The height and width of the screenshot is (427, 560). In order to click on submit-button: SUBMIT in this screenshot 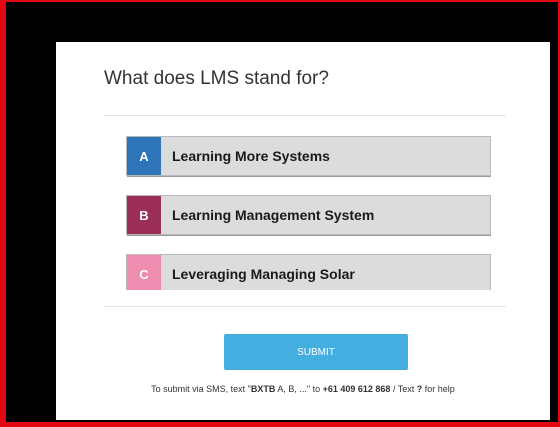, I will do `click(316, 352)`.